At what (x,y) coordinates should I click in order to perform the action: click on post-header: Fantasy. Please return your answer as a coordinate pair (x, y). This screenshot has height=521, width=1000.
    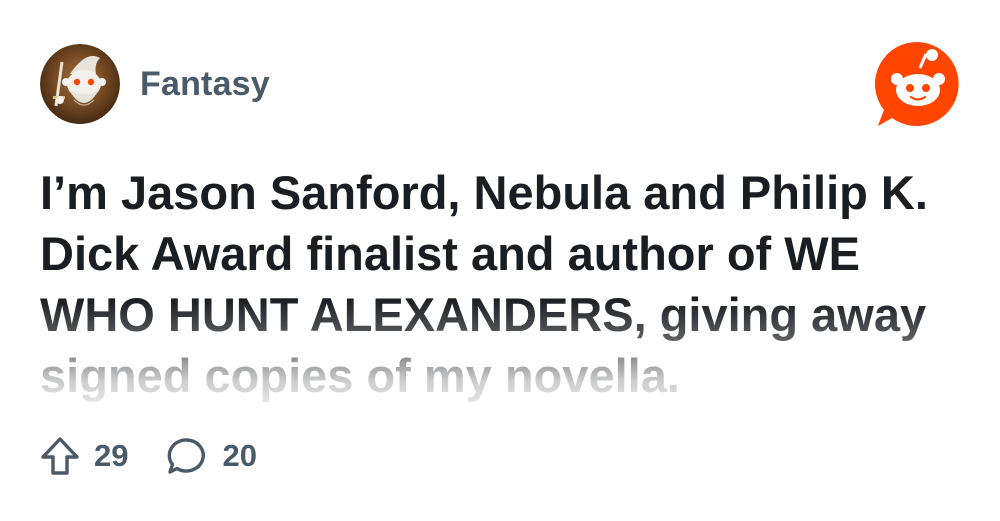
    Looking at the image, I should click on (155, 84).